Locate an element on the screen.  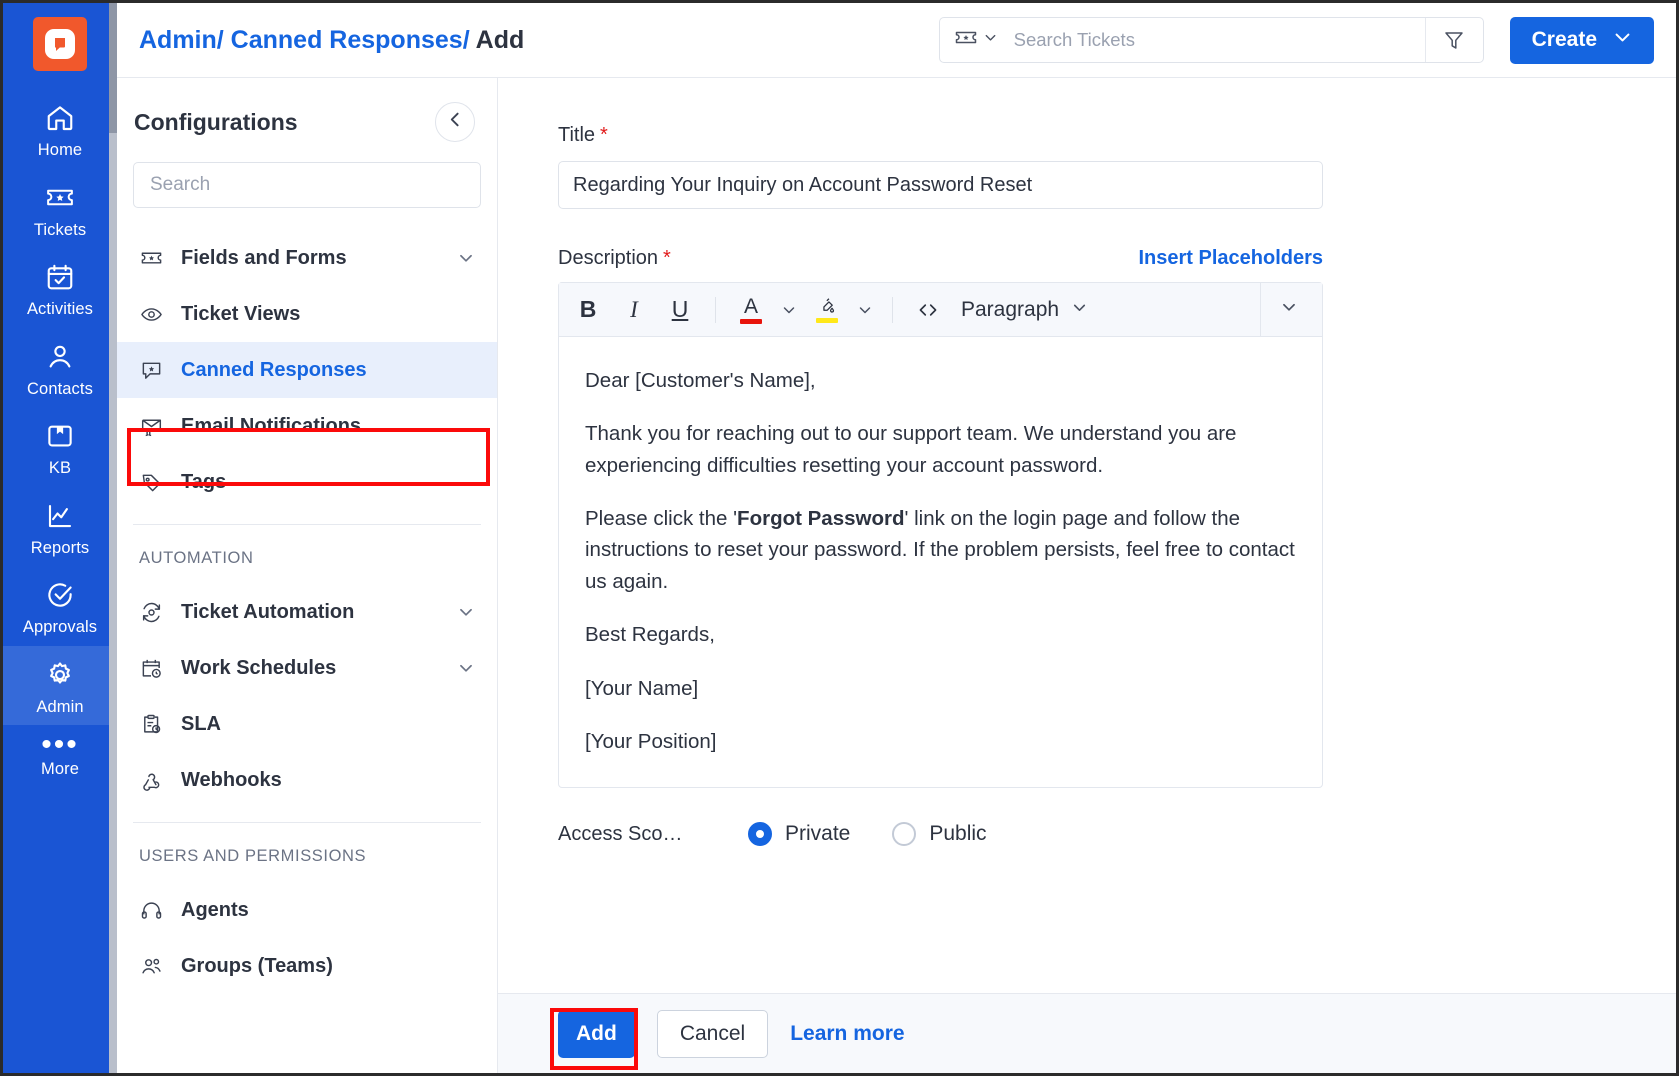
access-scope-row: Access Sco… Private Public is located at coordinates (940, 834).